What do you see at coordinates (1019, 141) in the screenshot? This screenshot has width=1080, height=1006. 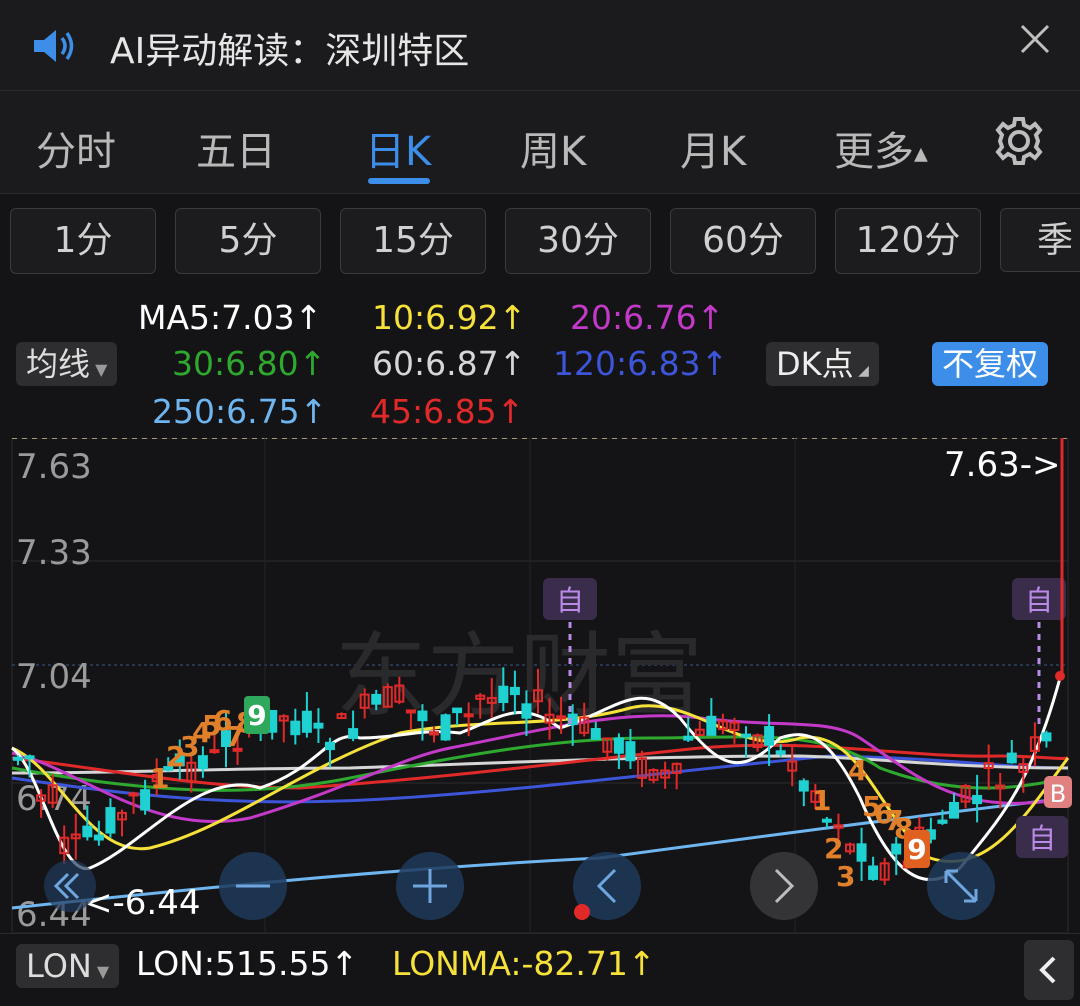 I see `gear-icon` at bounding box center [1019, 141].